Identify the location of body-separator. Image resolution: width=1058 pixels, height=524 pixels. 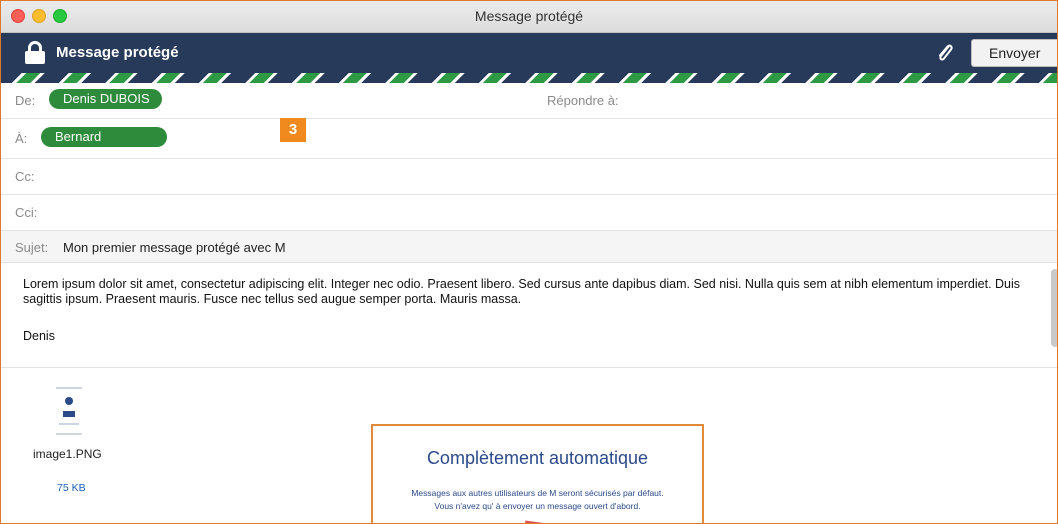
(529, 367).